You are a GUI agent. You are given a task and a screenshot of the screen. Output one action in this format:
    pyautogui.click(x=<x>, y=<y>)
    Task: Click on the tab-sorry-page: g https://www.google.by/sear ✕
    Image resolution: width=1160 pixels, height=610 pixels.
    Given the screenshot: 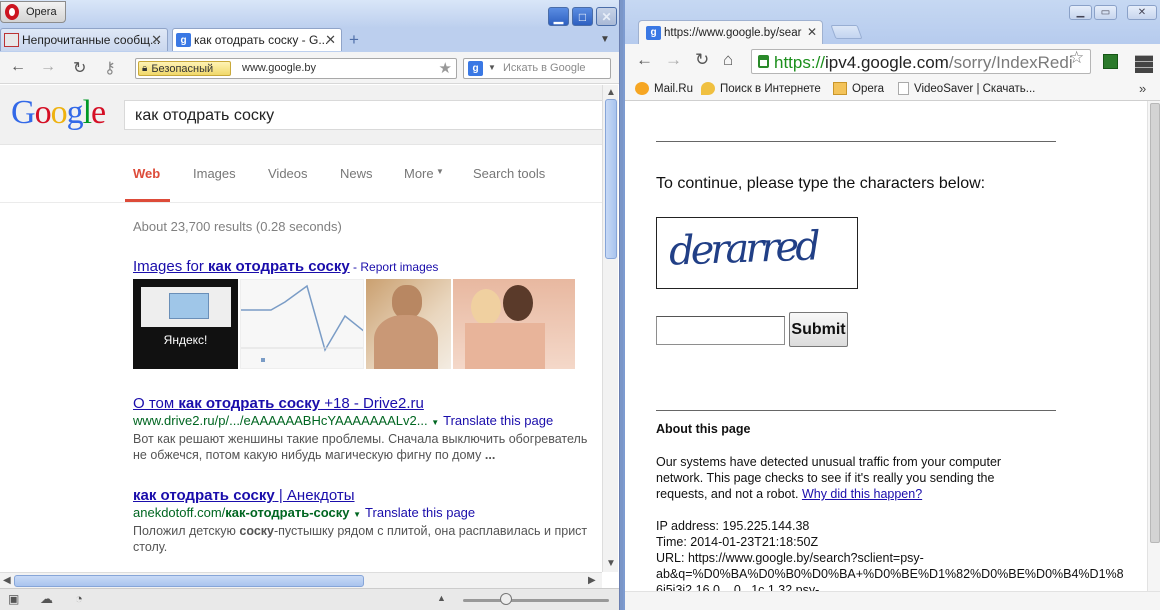 What is the action you would take?
    pyautogui.click(x=730, y=32)
    